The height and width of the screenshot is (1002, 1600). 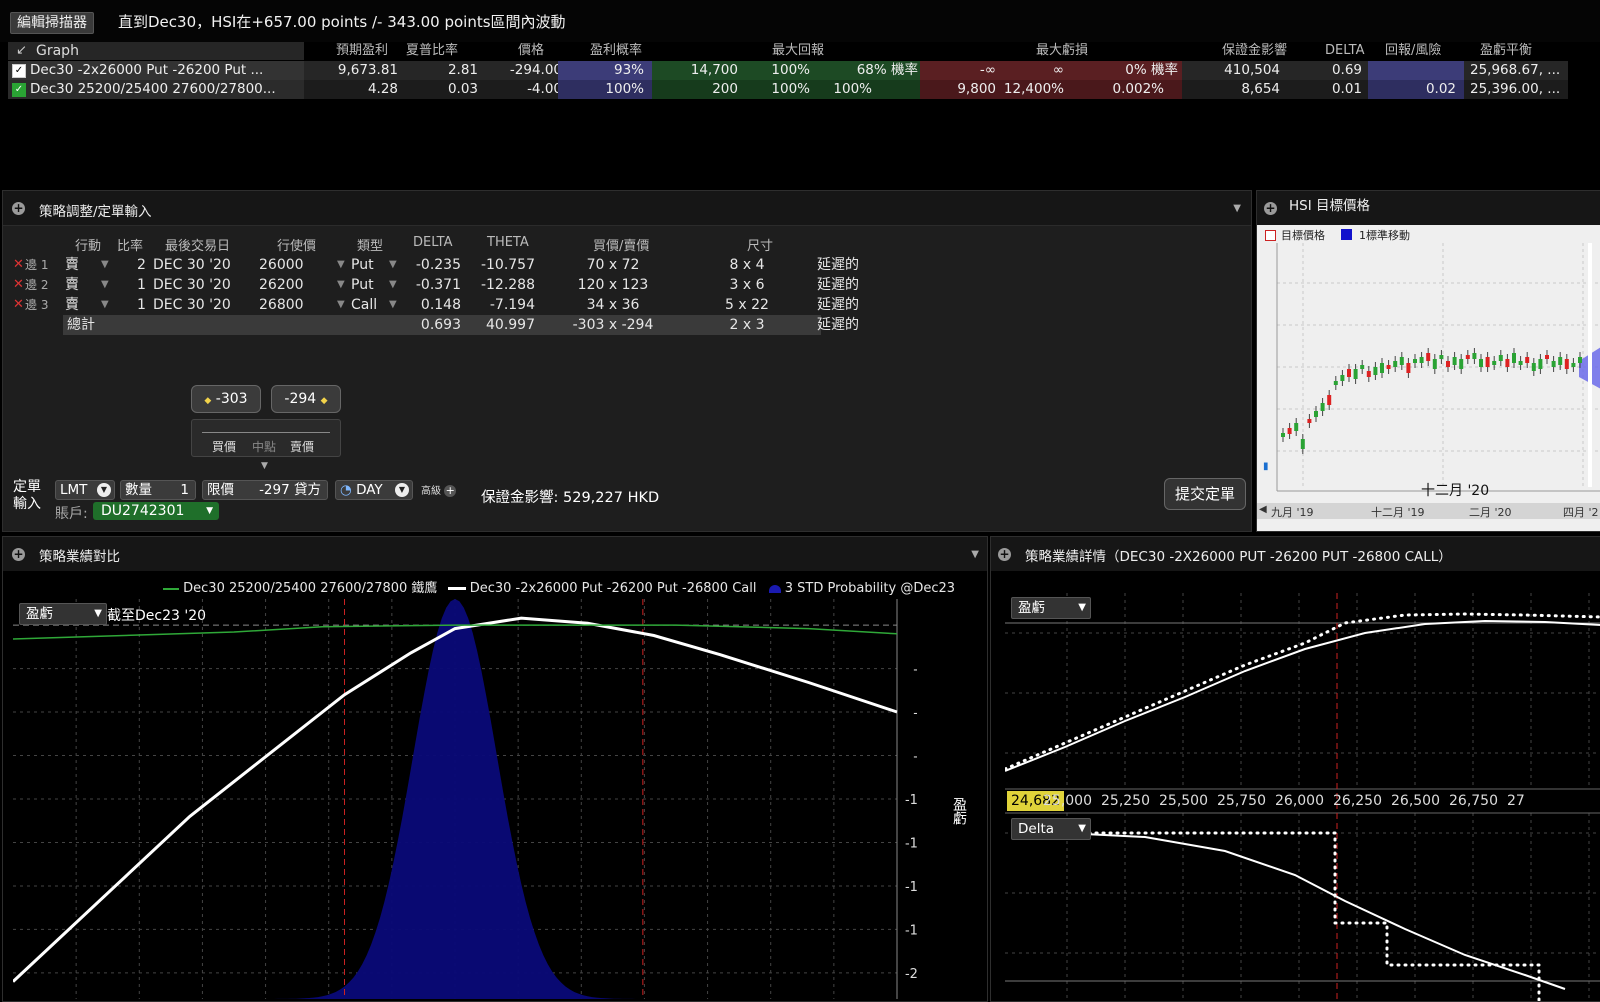 I want to click on row-maxret-pct: 100%, so click(x=790, y=70).